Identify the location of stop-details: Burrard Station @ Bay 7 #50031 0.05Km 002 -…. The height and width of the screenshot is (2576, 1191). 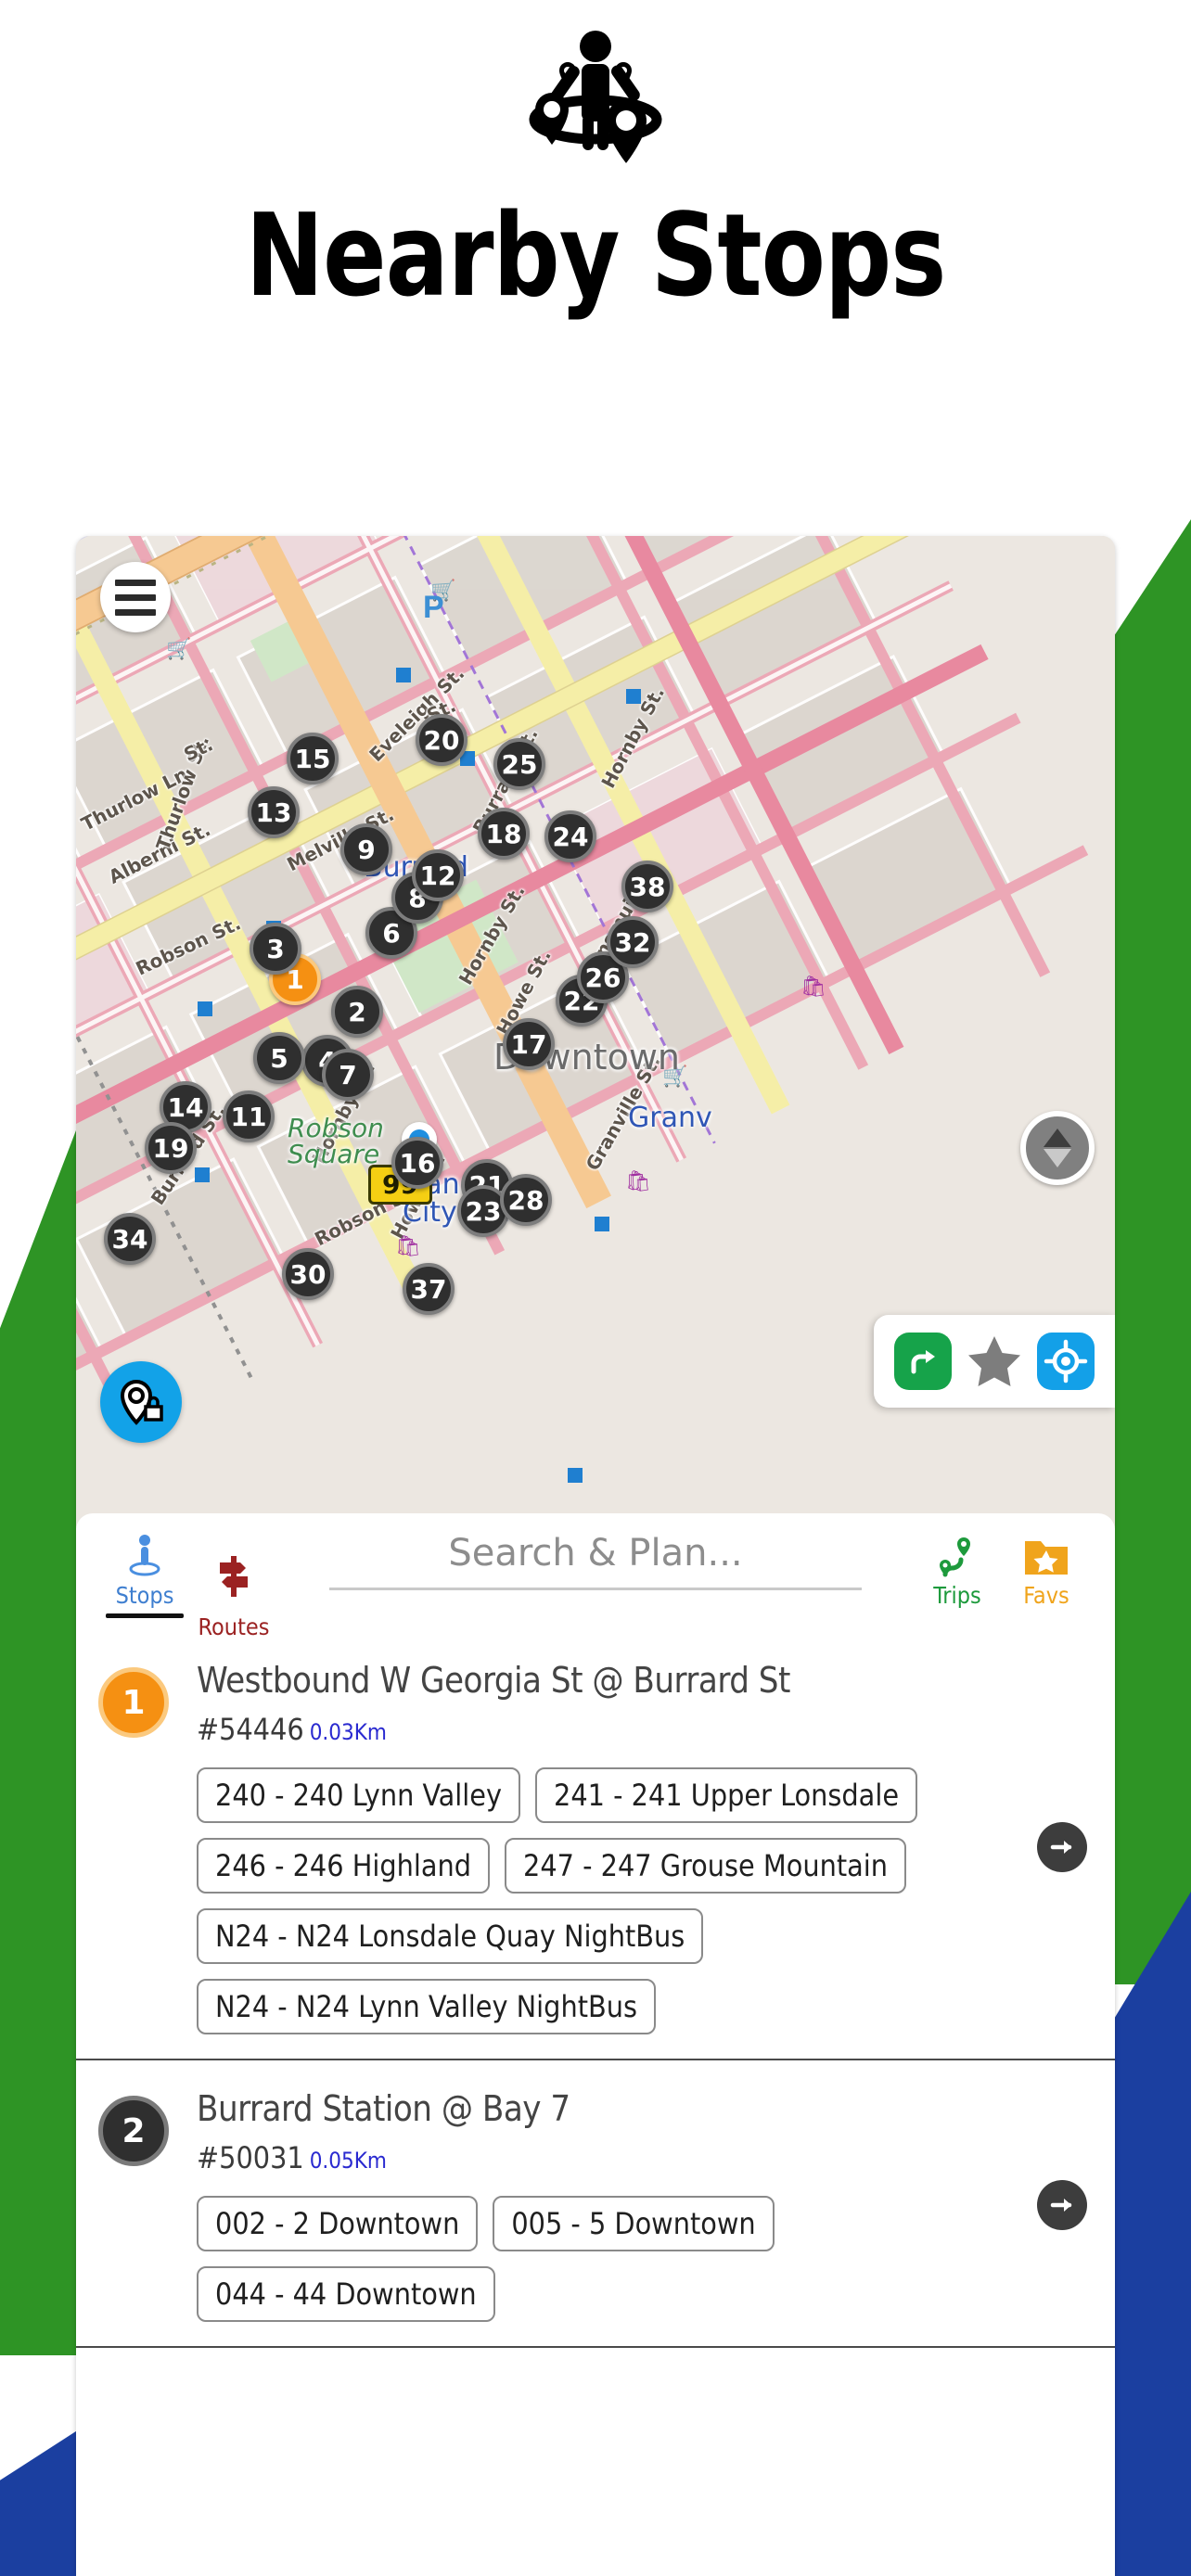
(603, 2205).